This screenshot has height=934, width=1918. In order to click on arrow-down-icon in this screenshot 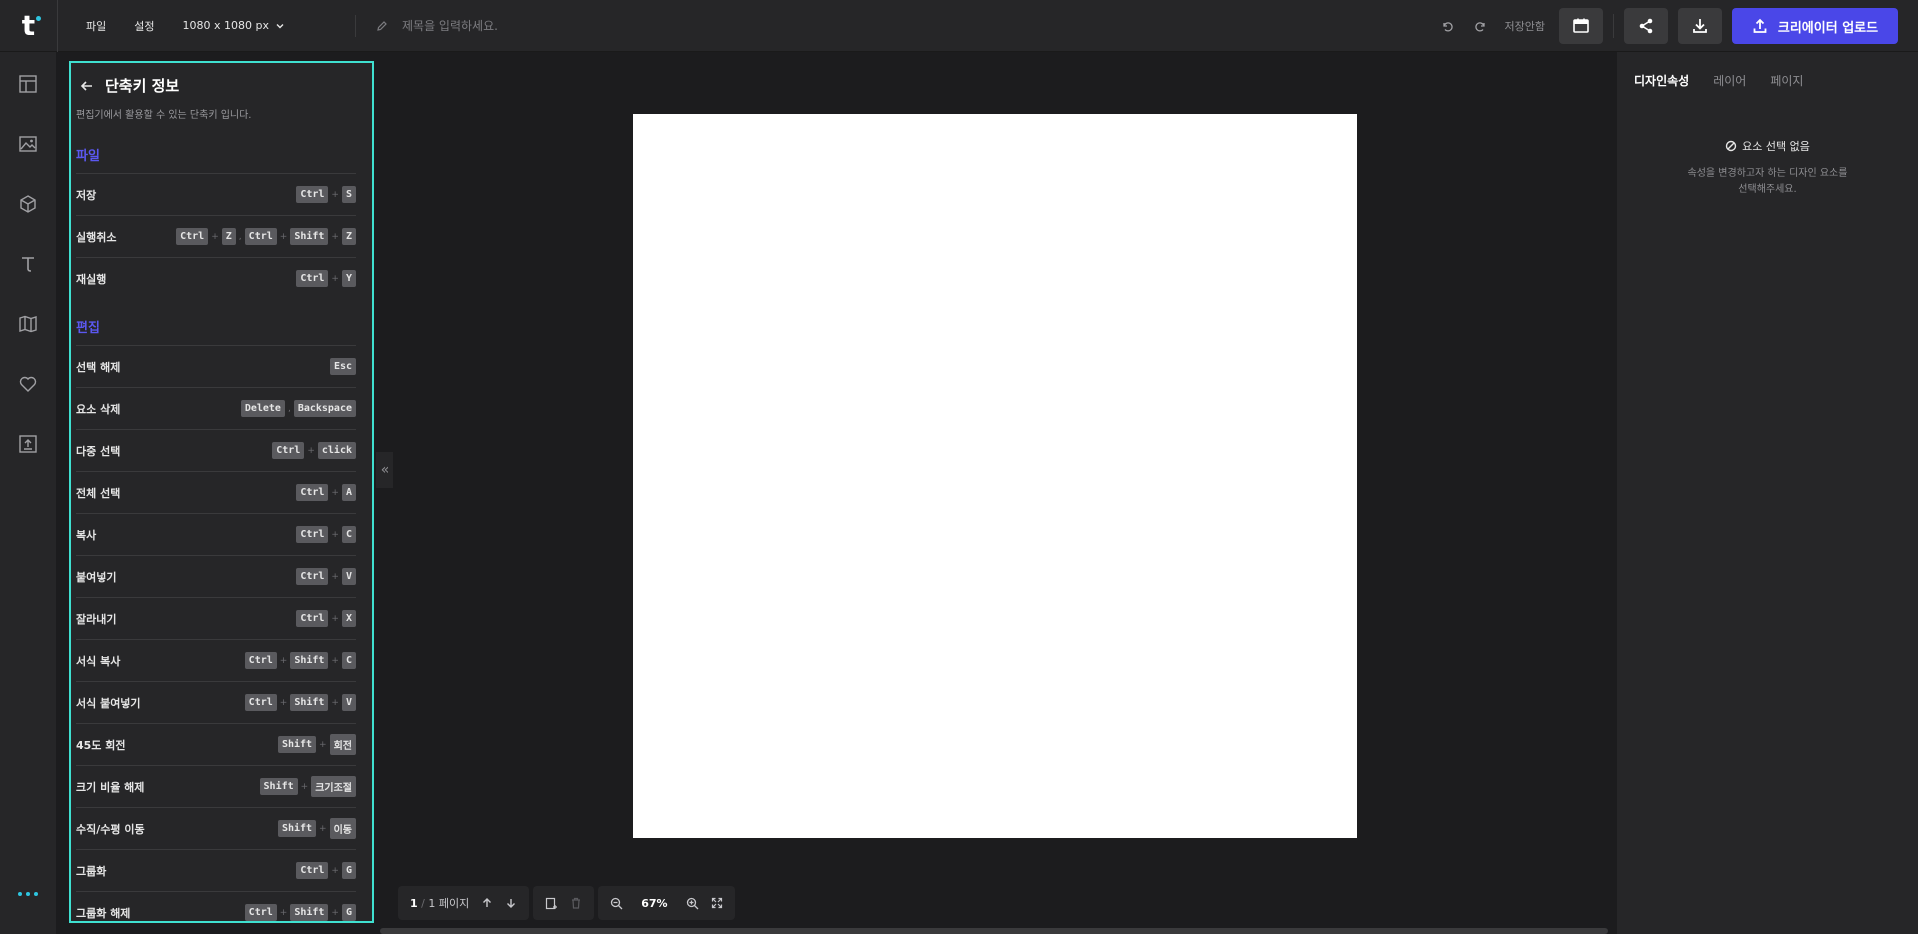, I will do `click(511, 903)`.